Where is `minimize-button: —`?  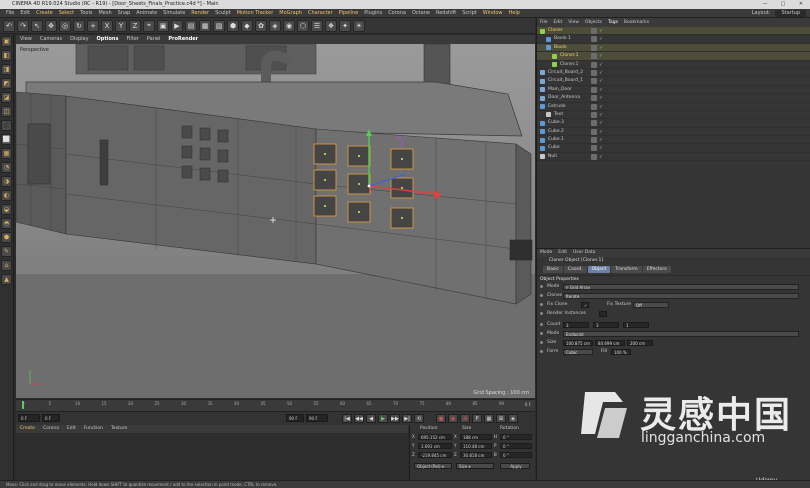 minimize-button: — is located at coordinates (765, 4).